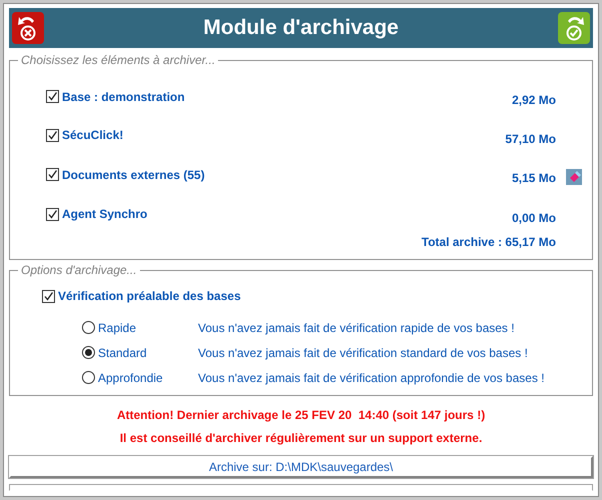 This screenshot has width=602, height=500. Describe the element at coordinates (489, 242) in the screenshot. I see `total-size: Total archive : 65,17 Mo` at that location.